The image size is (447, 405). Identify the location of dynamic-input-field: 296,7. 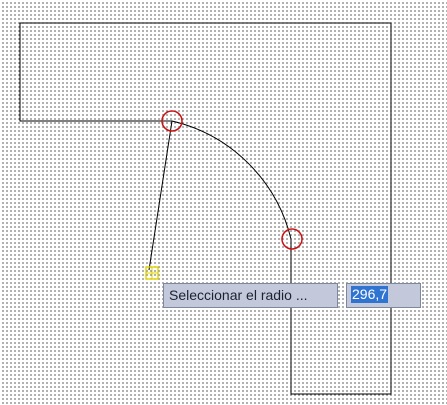
(383, 295).